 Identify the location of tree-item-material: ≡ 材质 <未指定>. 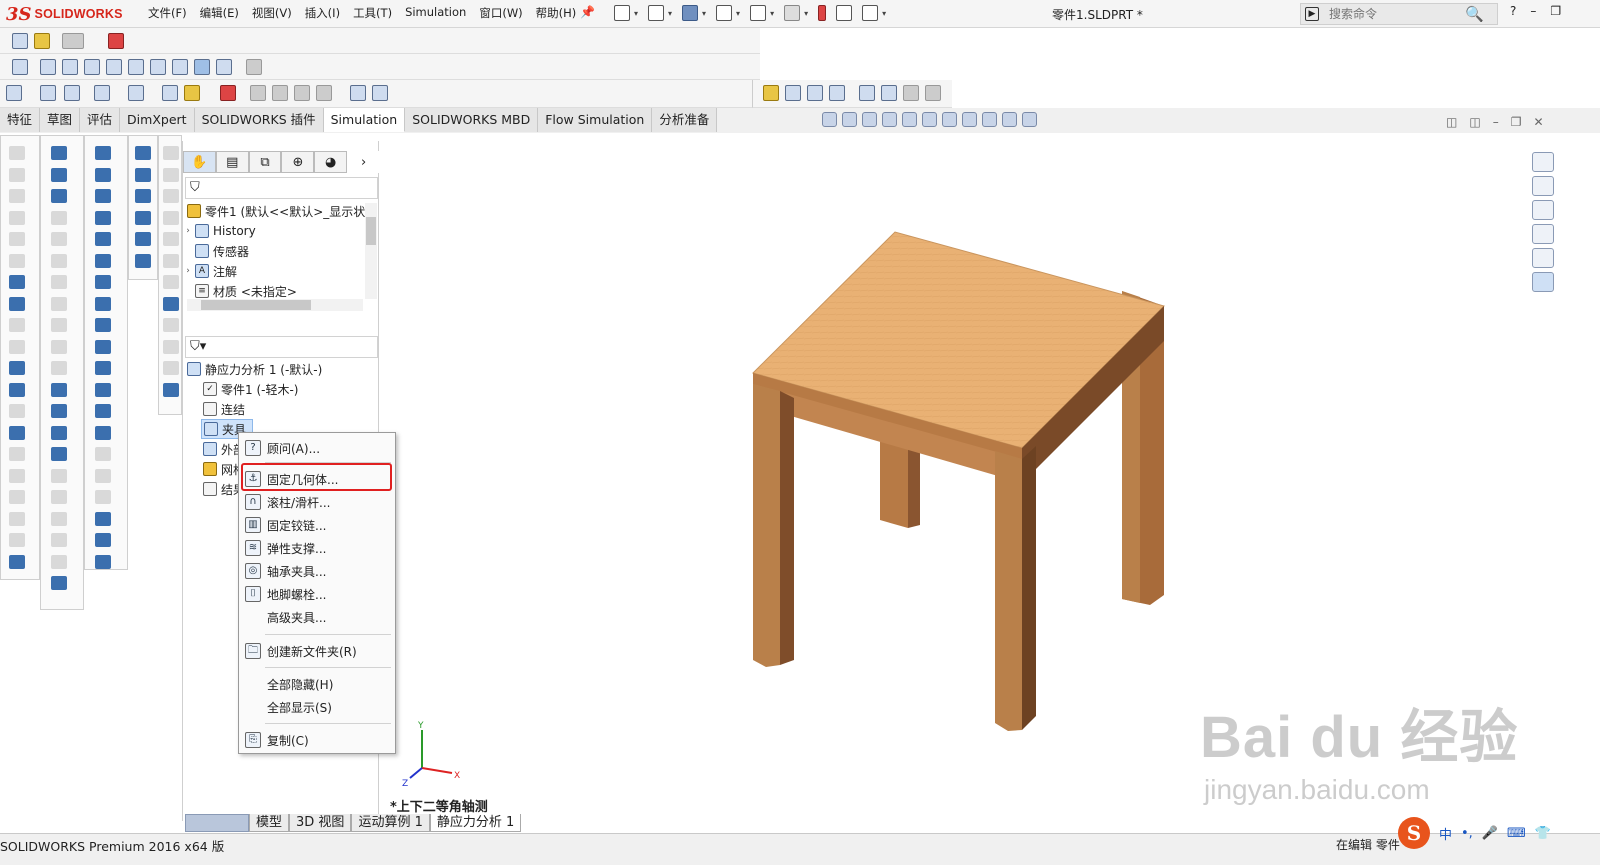
(240, 291).